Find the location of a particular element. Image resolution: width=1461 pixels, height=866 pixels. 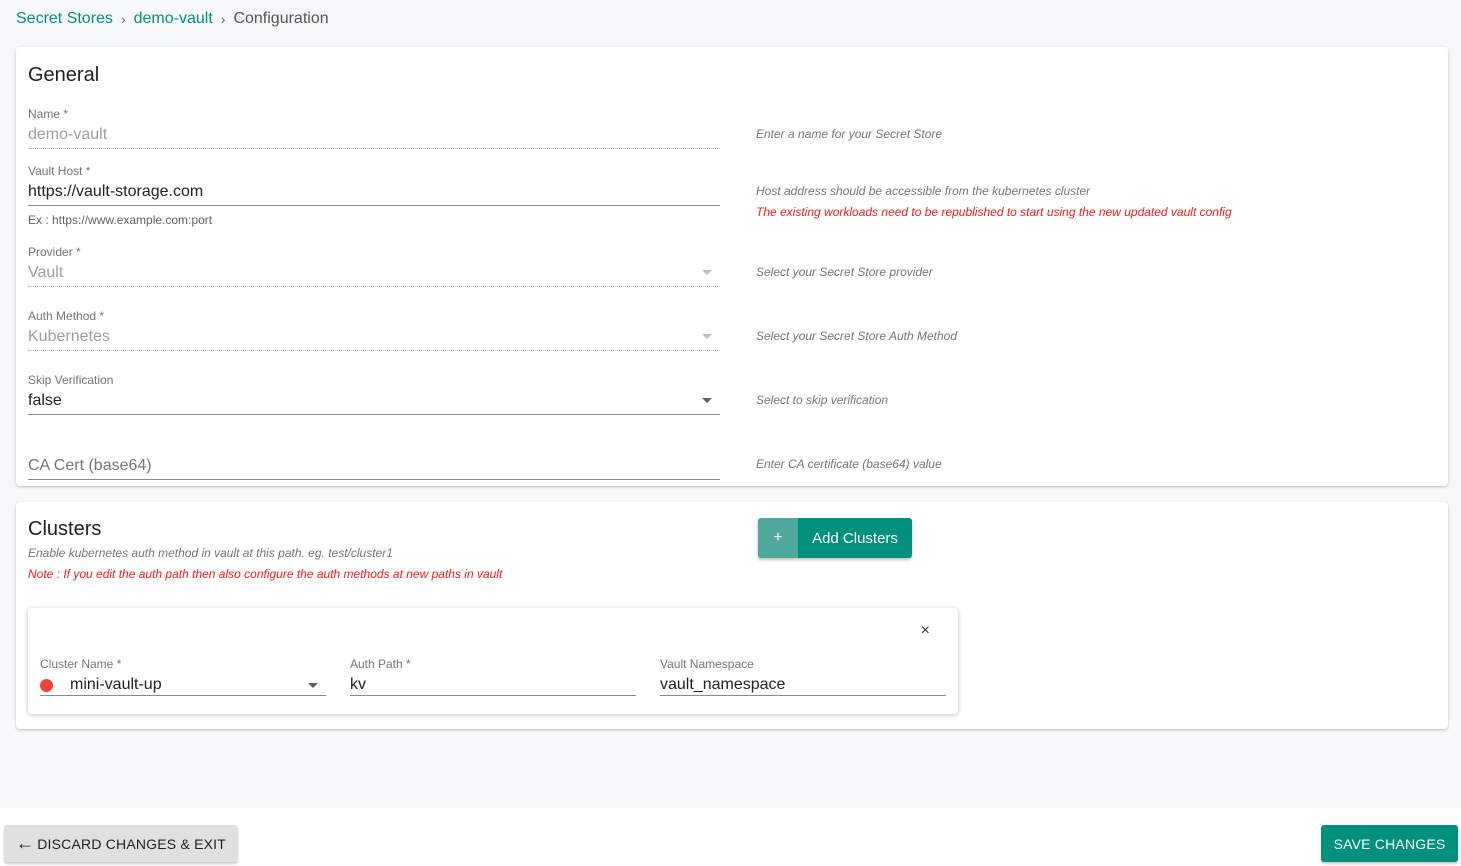

general-title: General is located at coordinates (64, 75).